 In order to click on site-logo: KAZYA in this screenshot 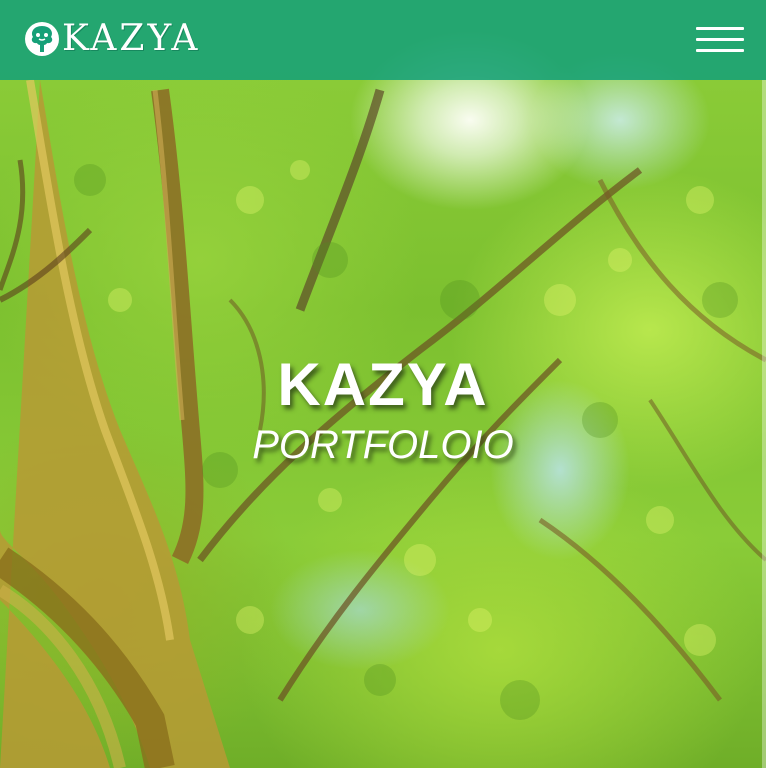, I will do `click(112, 39)`.